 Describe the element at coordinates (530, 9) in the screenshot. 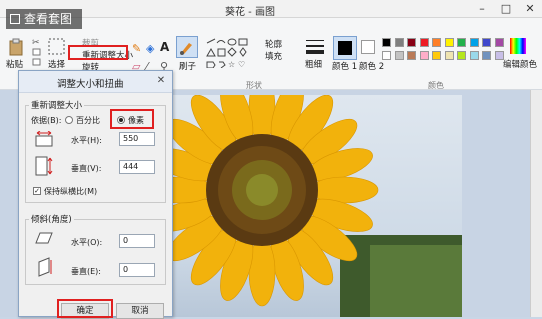

I see `close-button: ✕` at that location.